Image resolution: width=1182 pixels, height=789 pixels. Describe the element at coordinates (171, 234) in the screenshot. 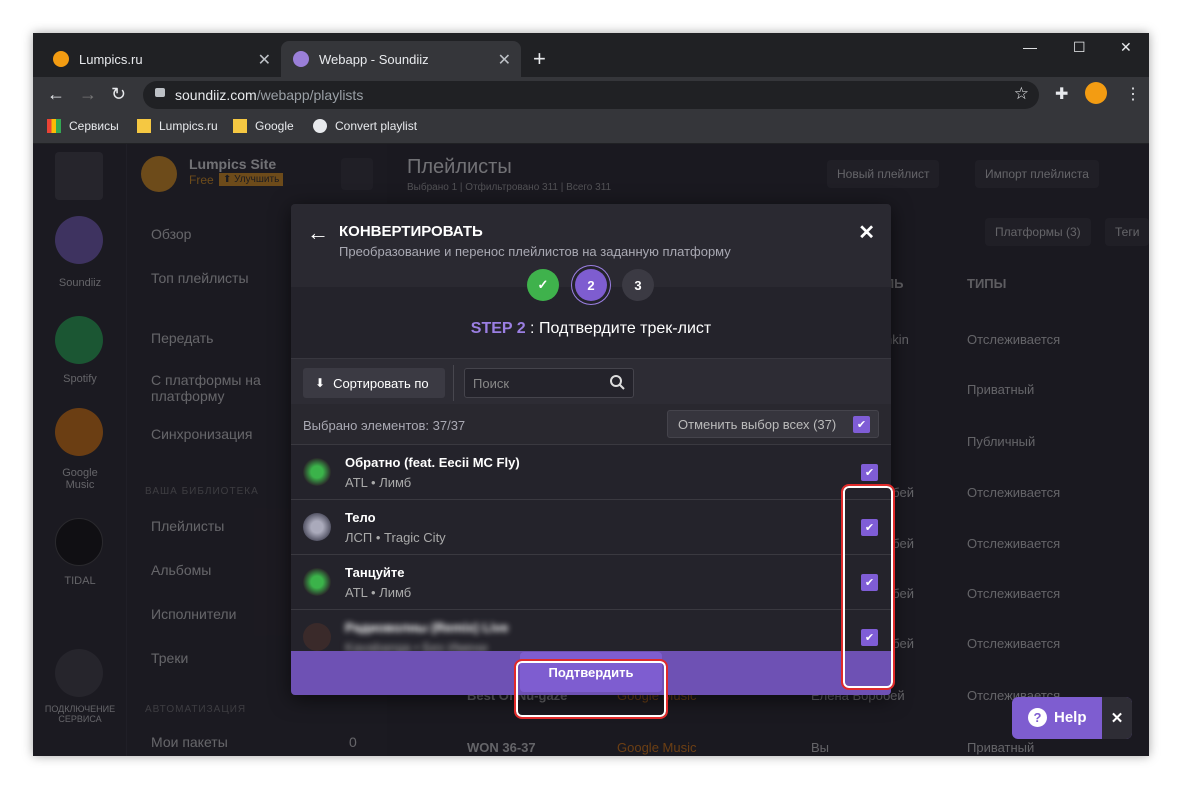

I see `nav-overview: Обзор` at that location.